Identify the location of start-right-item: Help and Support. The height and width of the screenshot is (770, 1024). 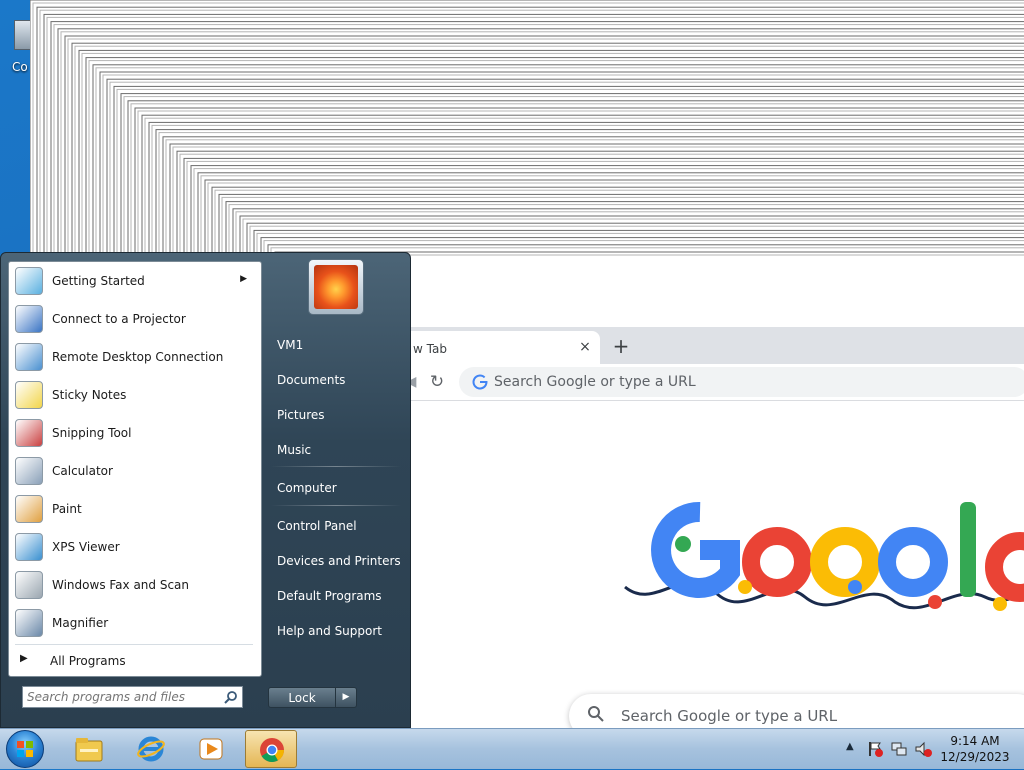
(336, 631).